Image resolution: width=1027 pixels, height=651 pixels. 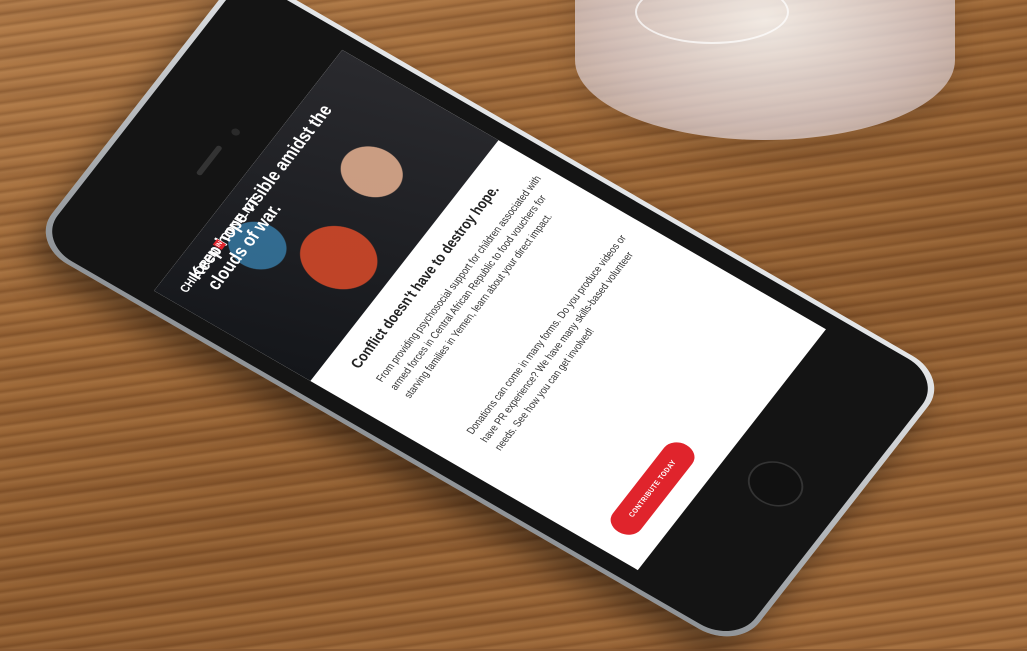 I want to click on contribute-today-button: CONTRIBUTE TODAY, so click(x=652, y=488).